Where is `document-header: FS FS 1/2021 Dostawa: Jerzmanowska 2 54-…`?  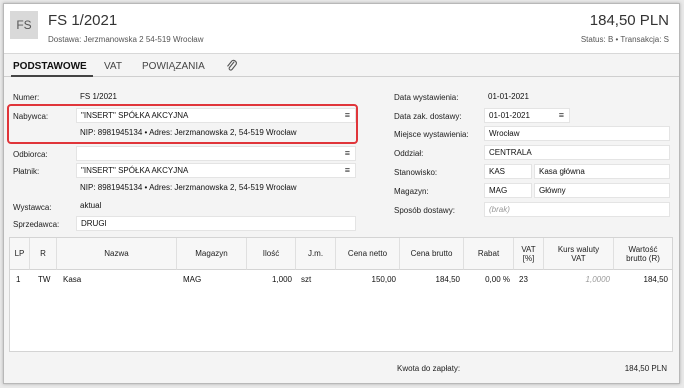 document-header: FS FS 1/2021 Dostawa: Jerzmanowska 2 54-… is located at coordinates (341, 29).